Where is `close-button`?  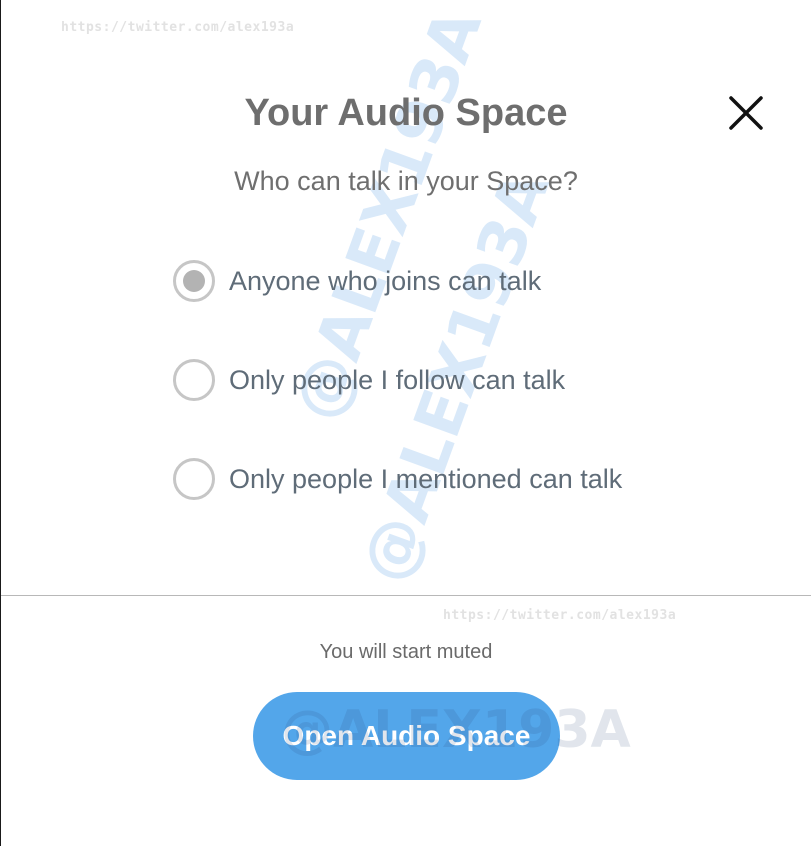 close-button is located at coordinates (746, 113).